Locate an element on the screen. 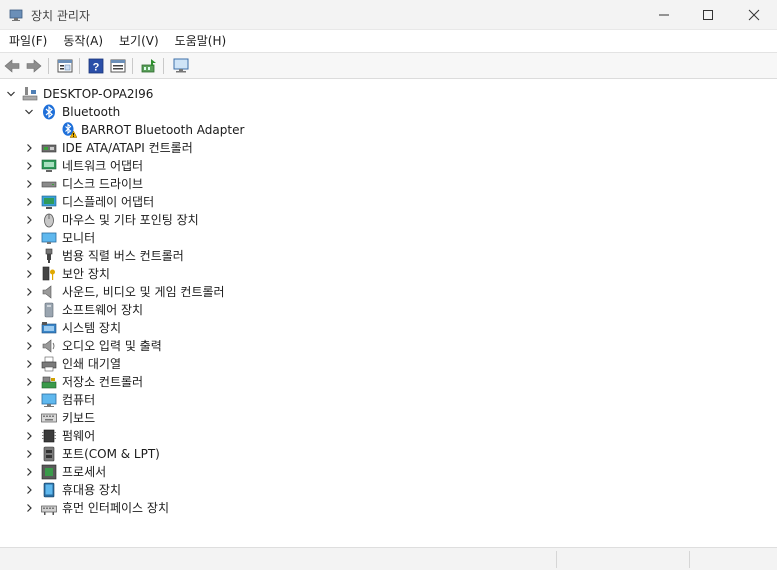 This screenshot has height=570, width=777. security-key-icon is located at coordinates (49, 274).